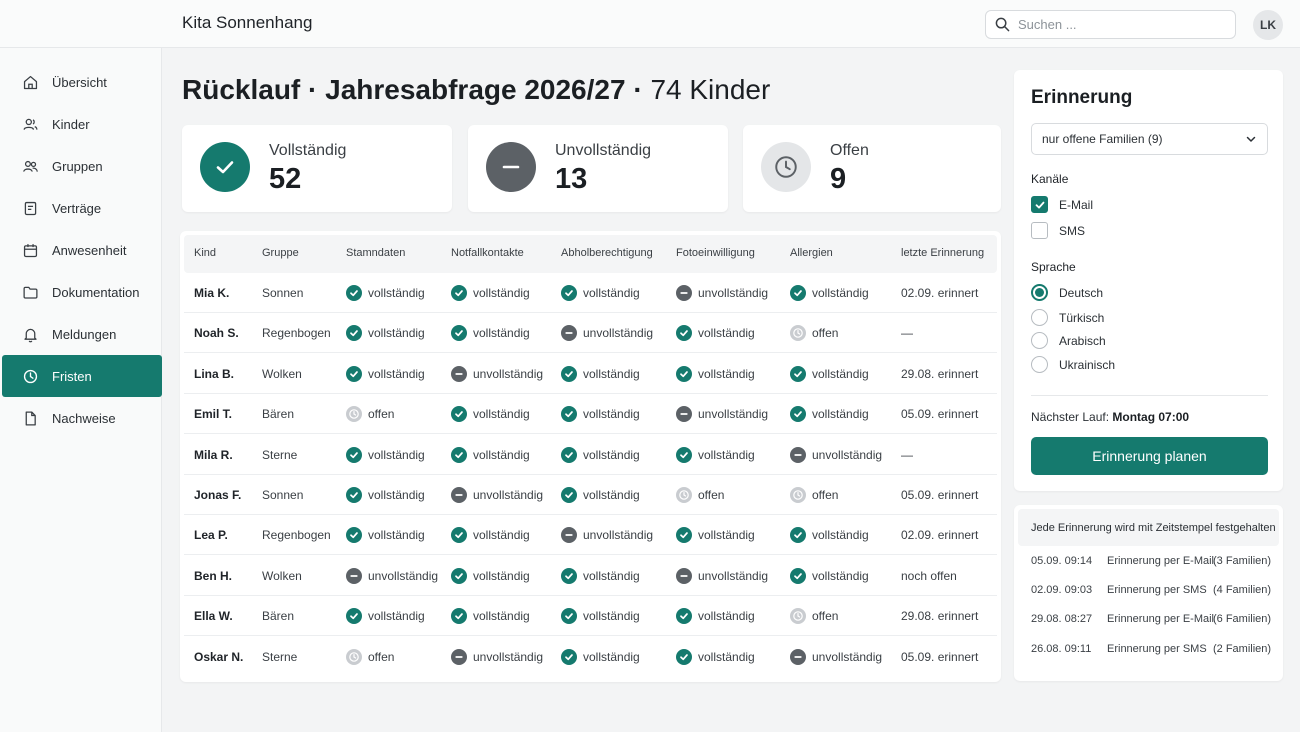  What do you see at coordinates (1067, 317) in the screenshot?
I see `language-option-tuerkisch: Türkisch` at bounding box center [1067, 317].